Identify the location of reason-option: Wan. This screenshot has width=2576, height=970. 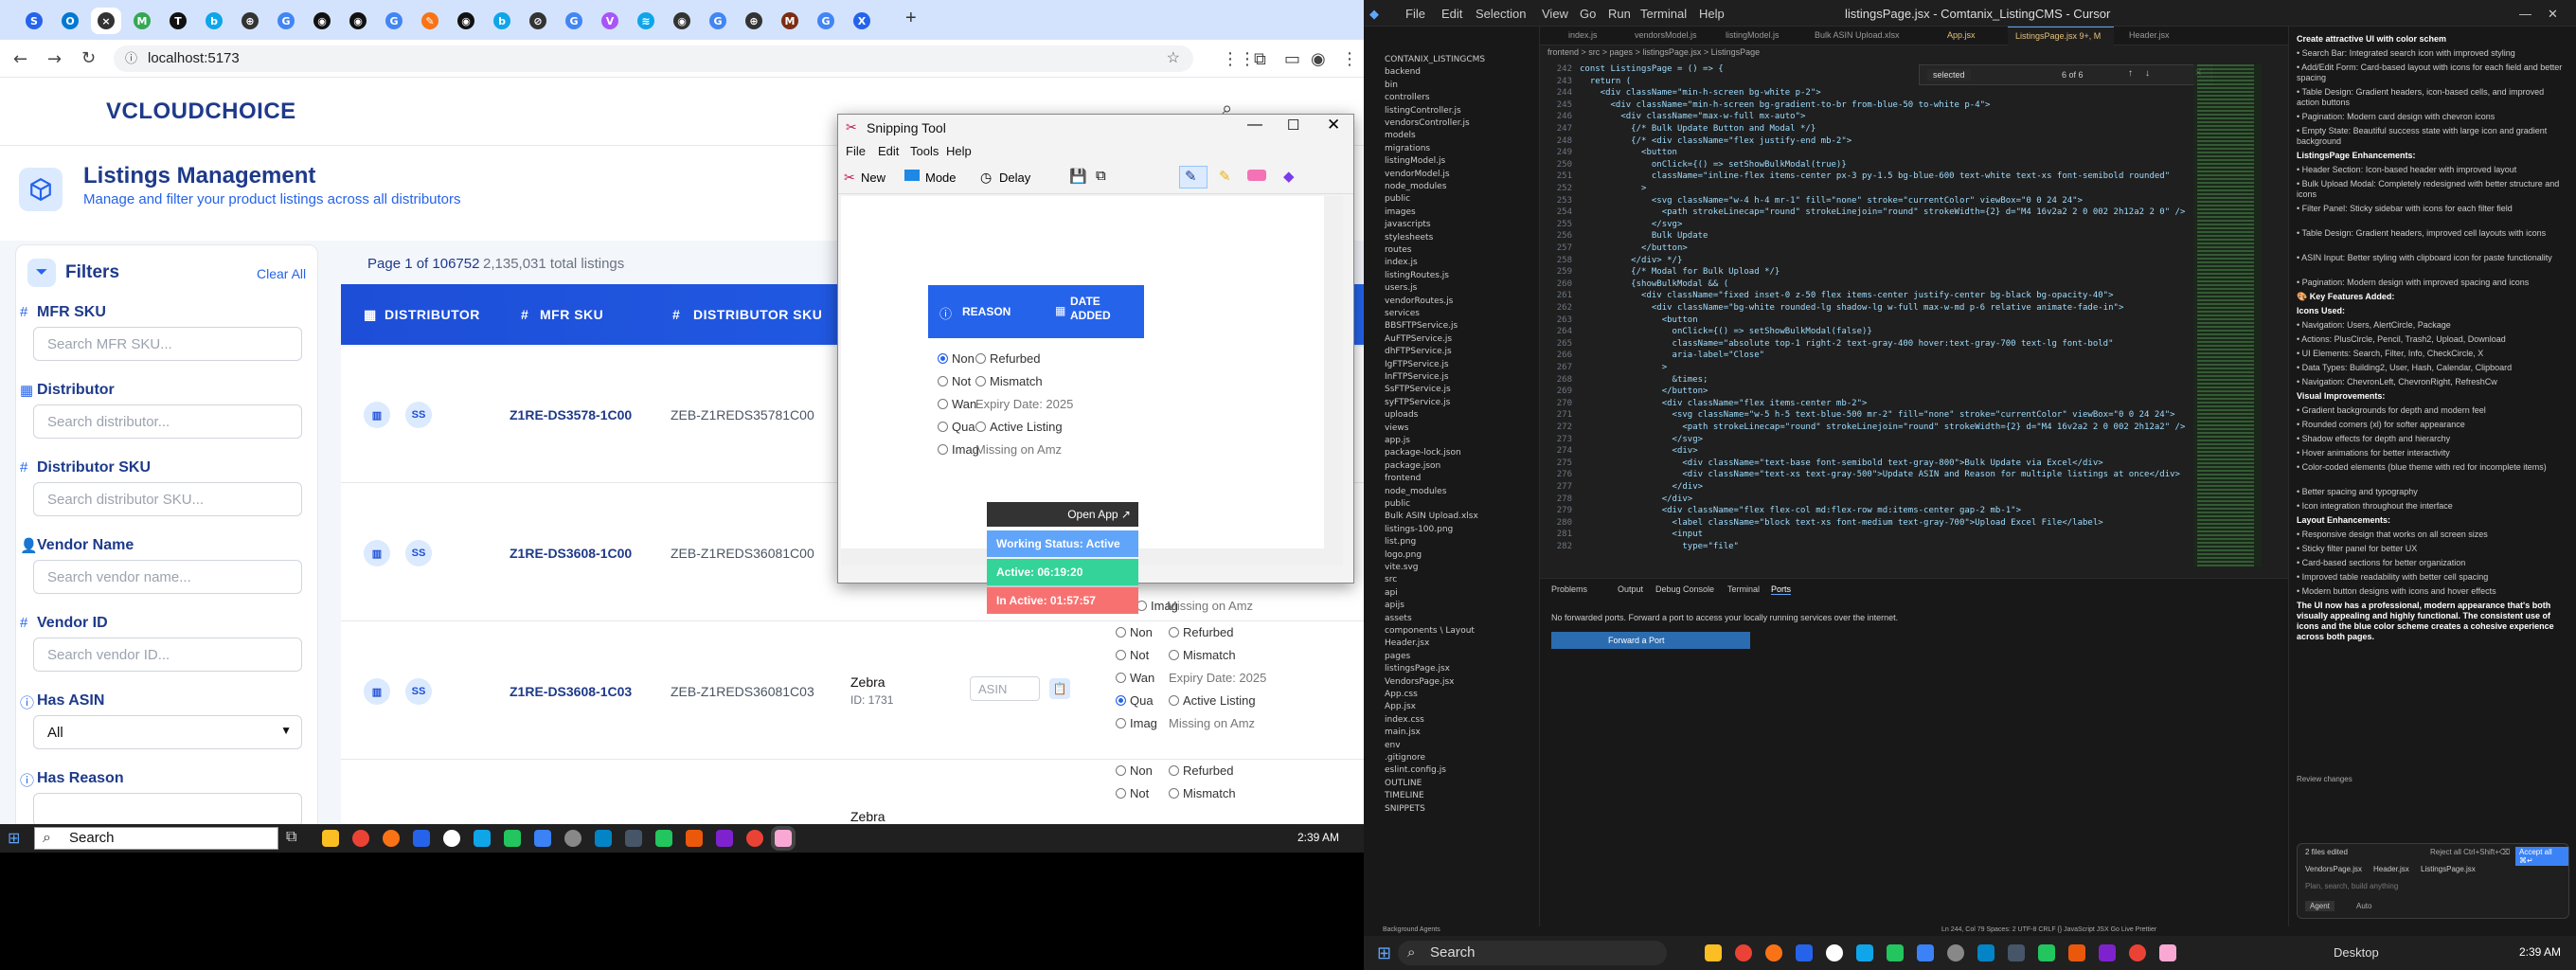
(1135, 678).